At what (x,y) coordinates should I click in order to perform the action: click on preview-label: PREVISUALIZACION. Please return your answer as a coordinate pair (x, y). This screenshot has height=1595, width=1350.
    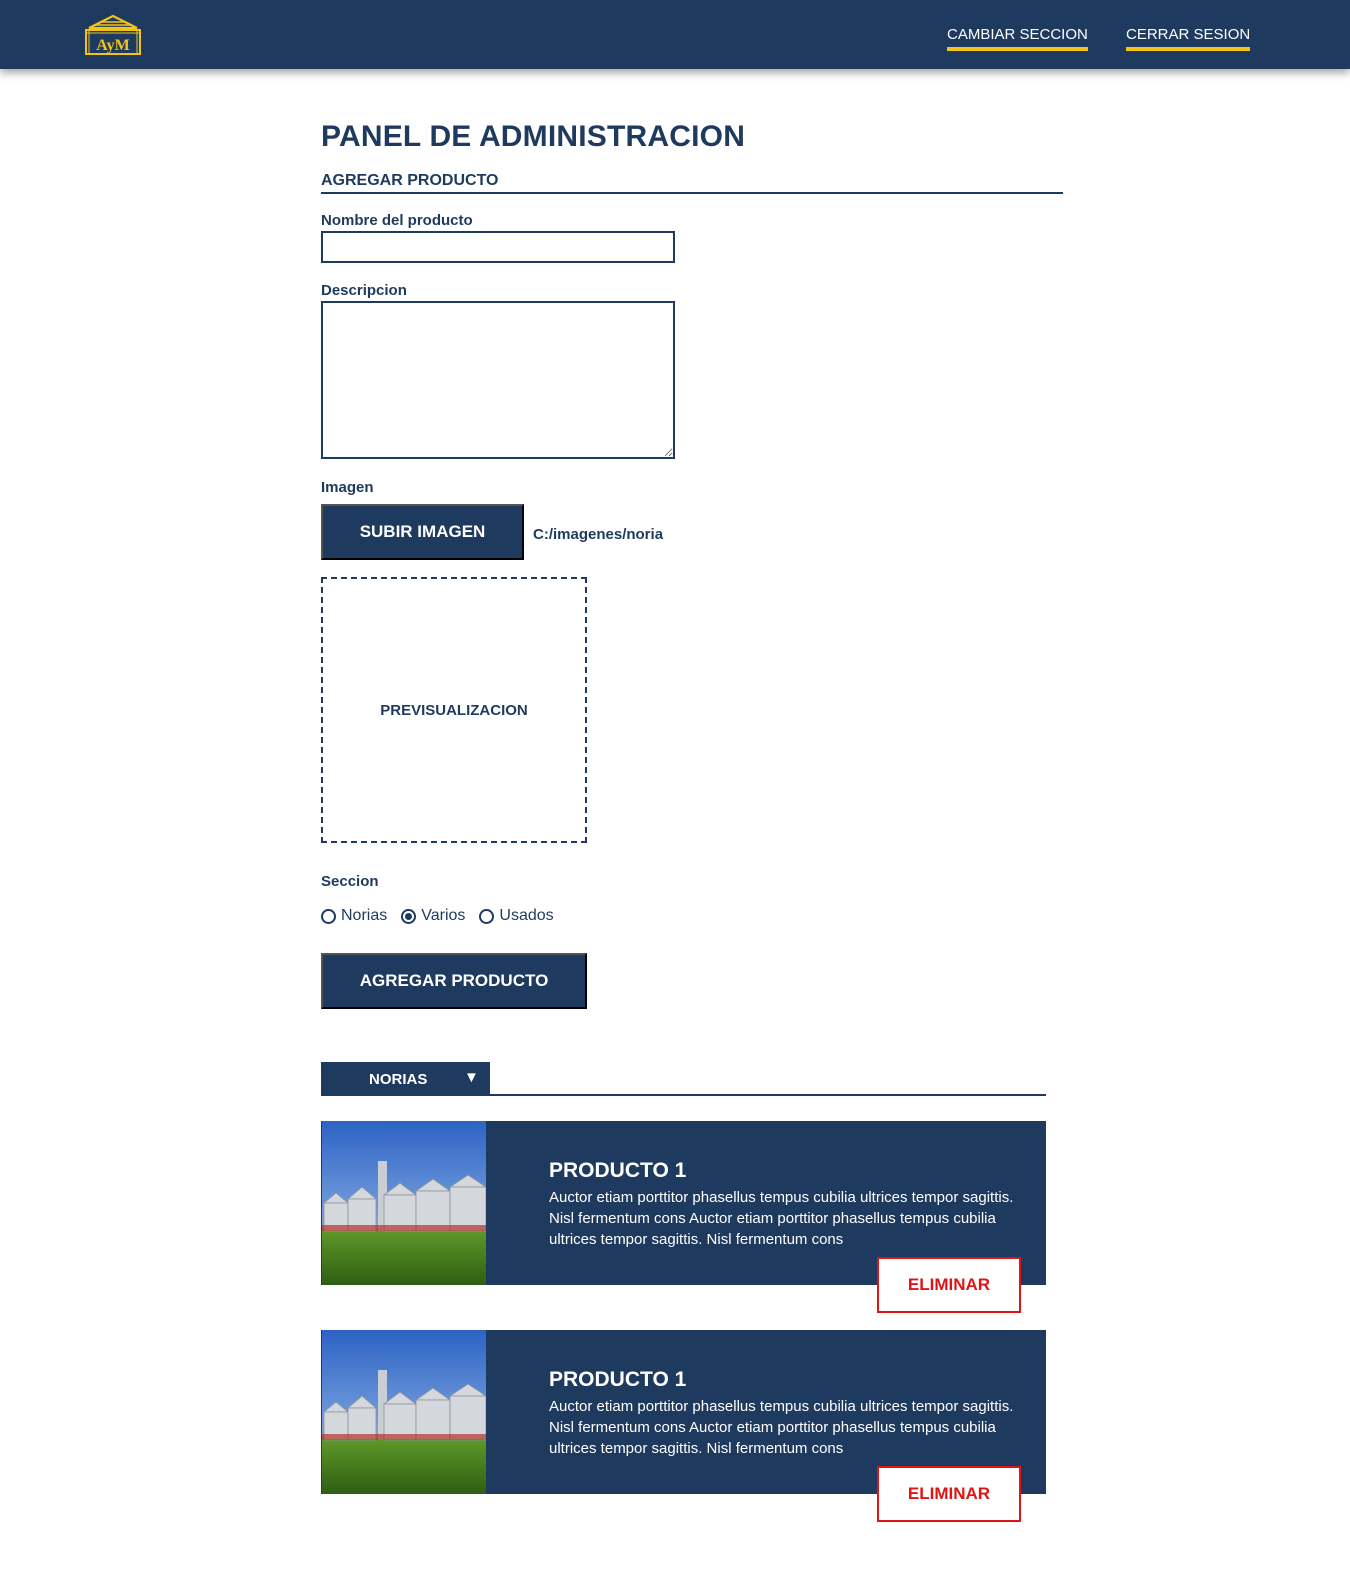
    Looking at the image, I should click on (454, 710).